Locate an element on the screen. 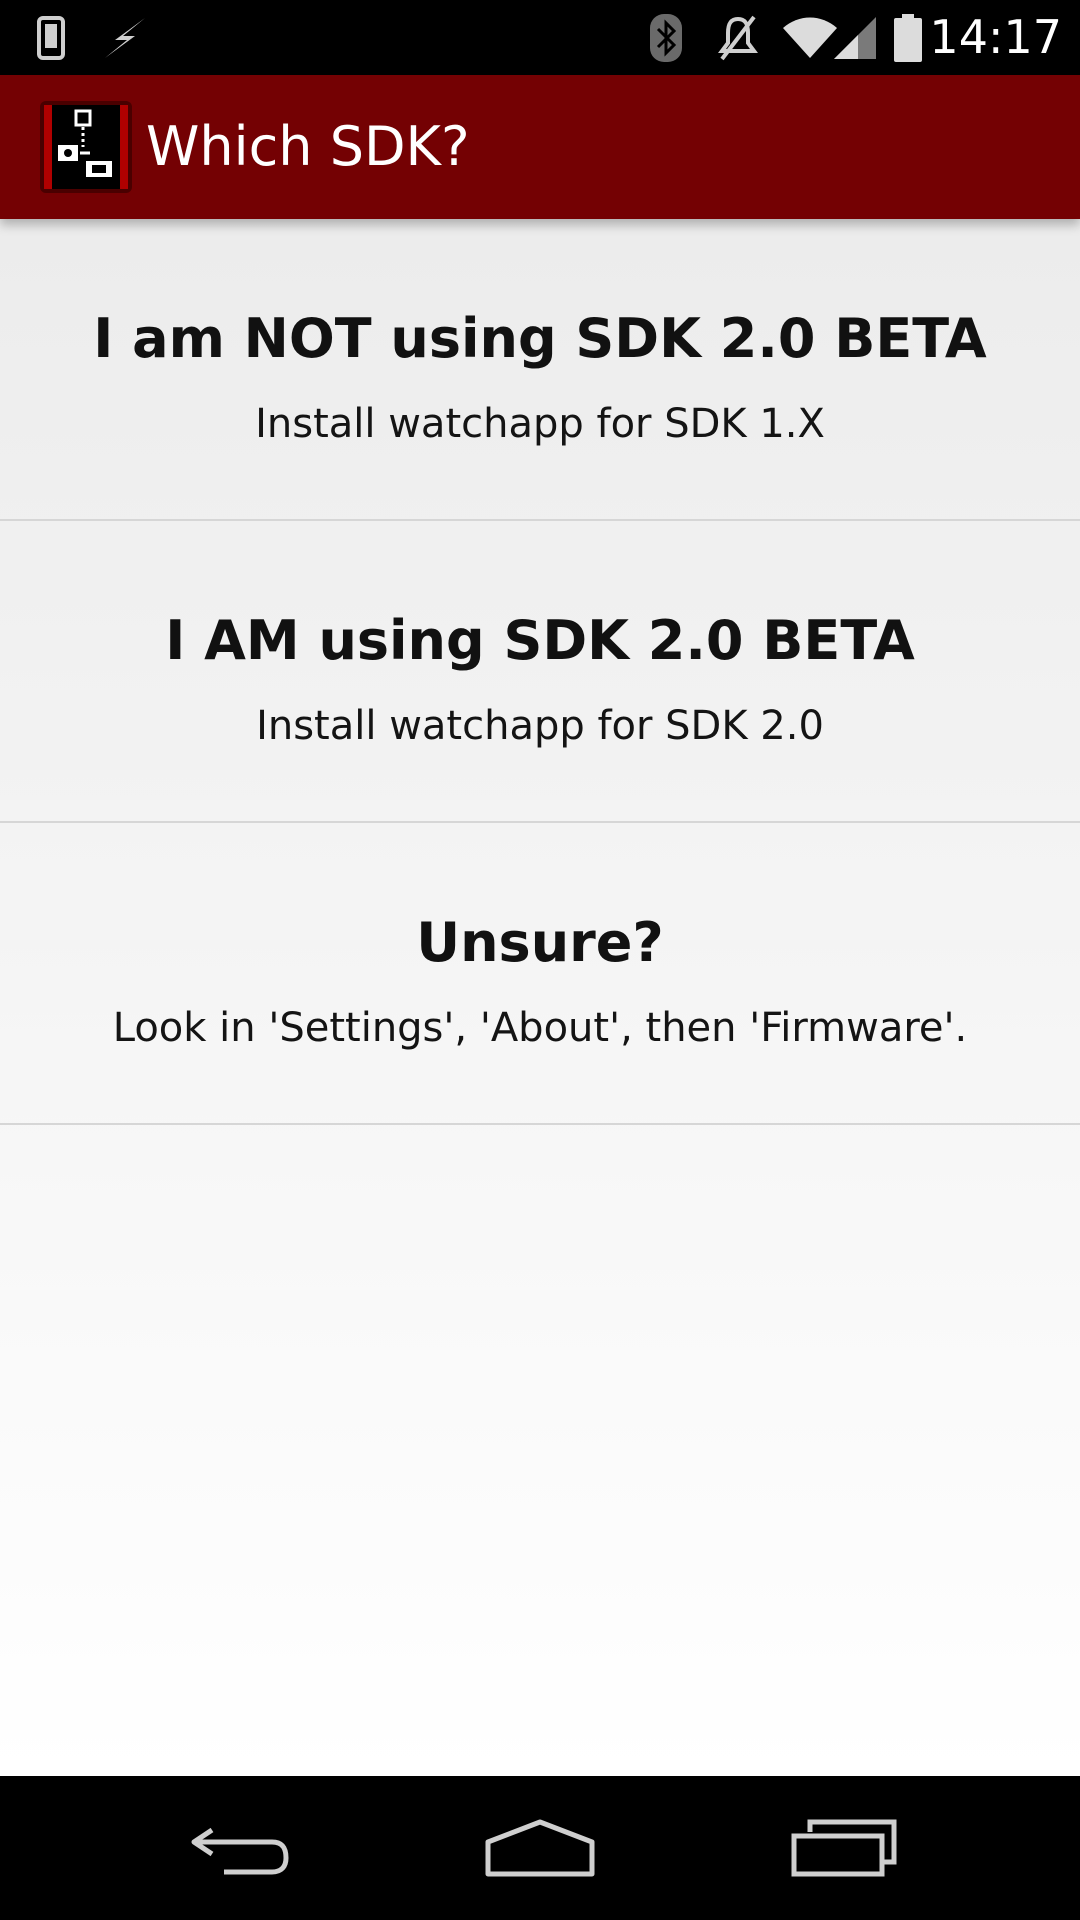 The height and width of the screenshot is (1920, 1080). status-time: 14:17 is located at coordinates (995, 37).